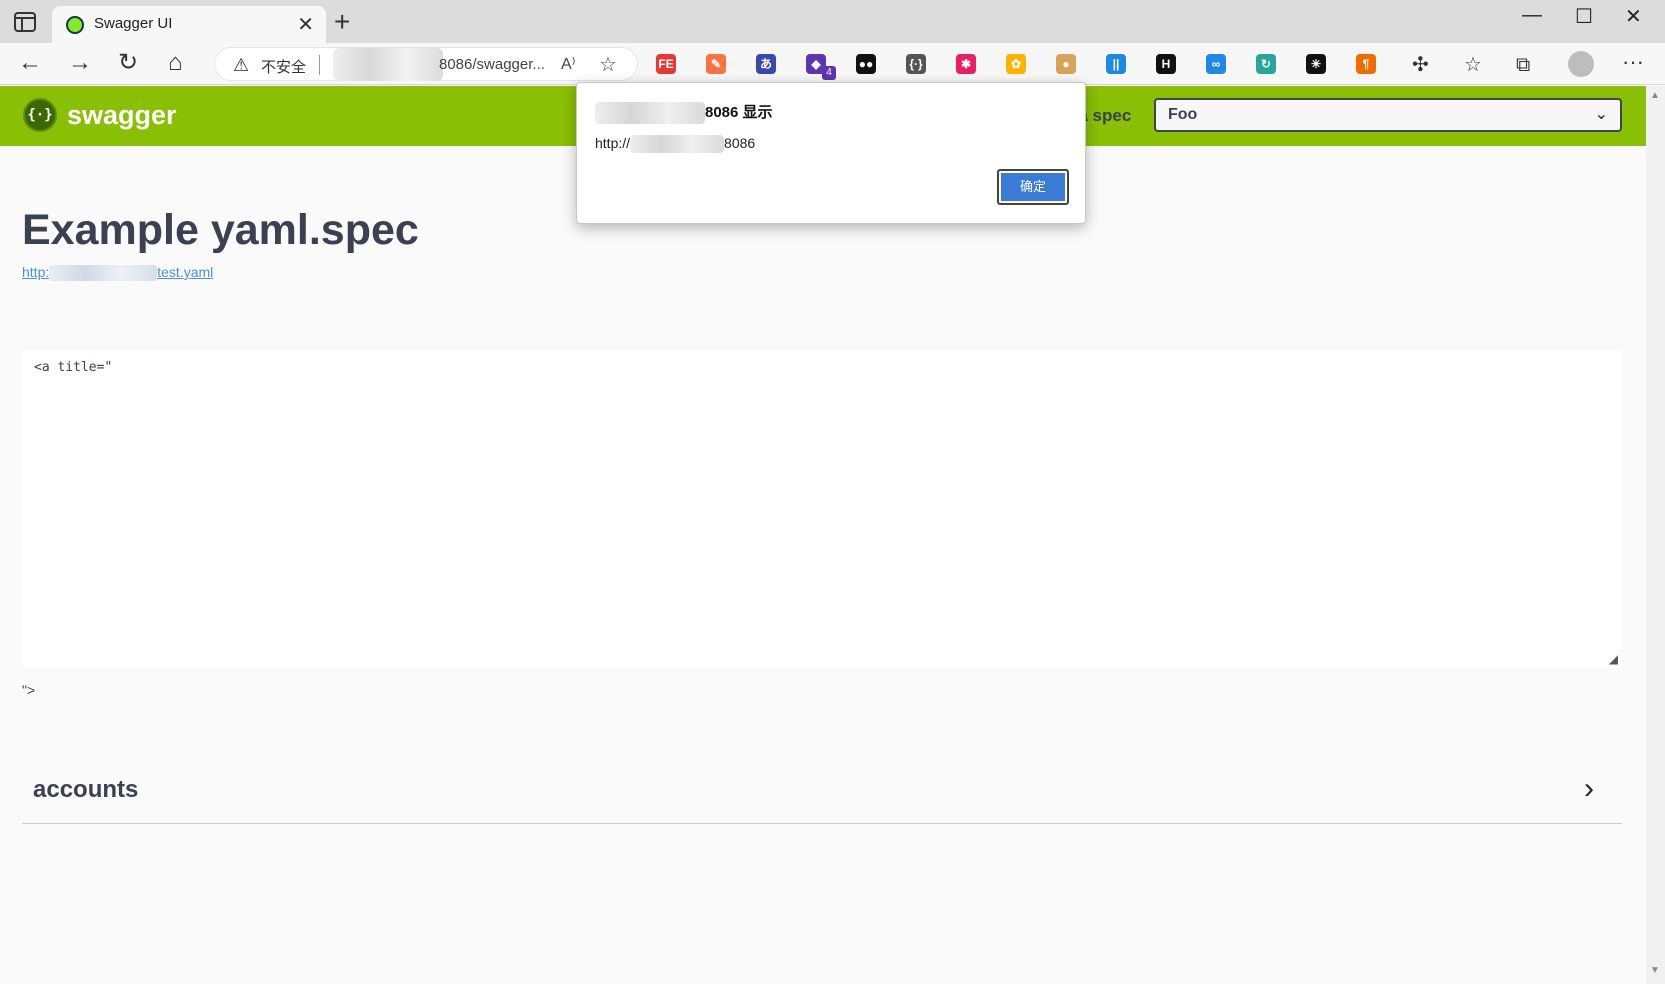 This screenshot has height=984, width=1665. I want to click on redacted-url, so click(103, 273).